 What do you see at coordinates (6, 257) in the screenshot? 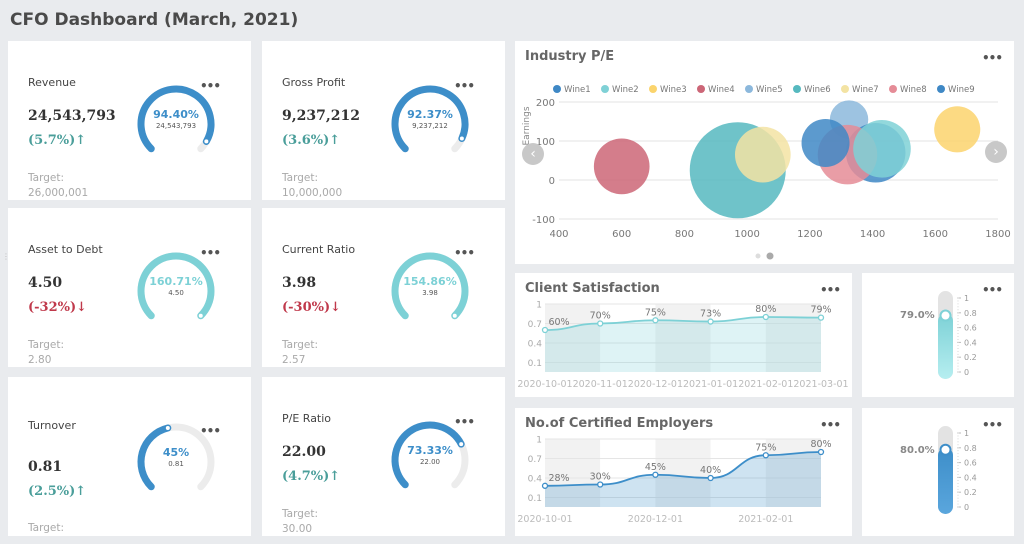
I see `drag-handle-icon: ⋮` at bounding box center [6, 257].